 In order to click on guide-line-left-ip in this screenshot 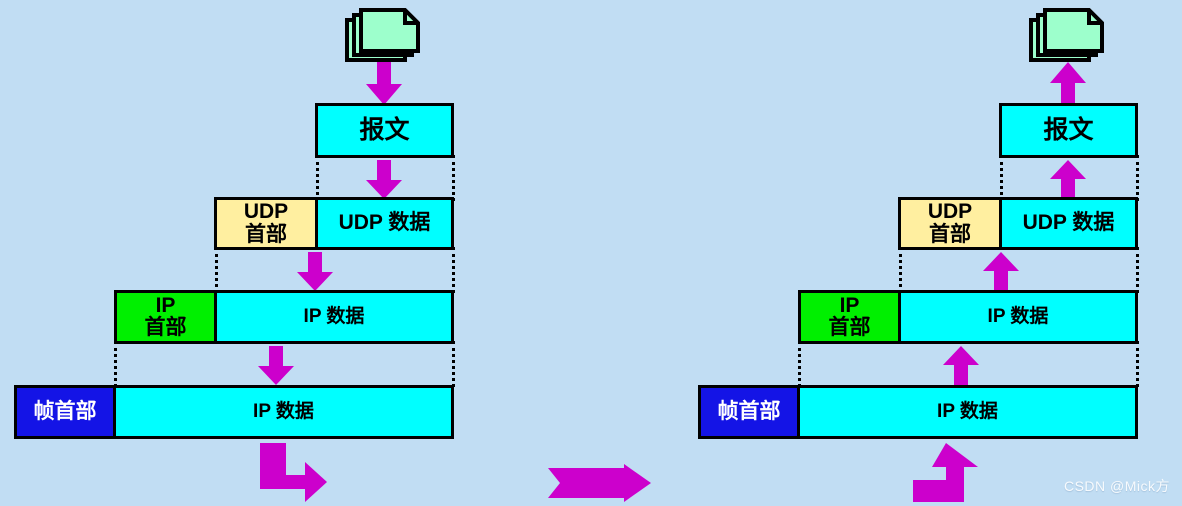, I will do `click(115, 364)`.